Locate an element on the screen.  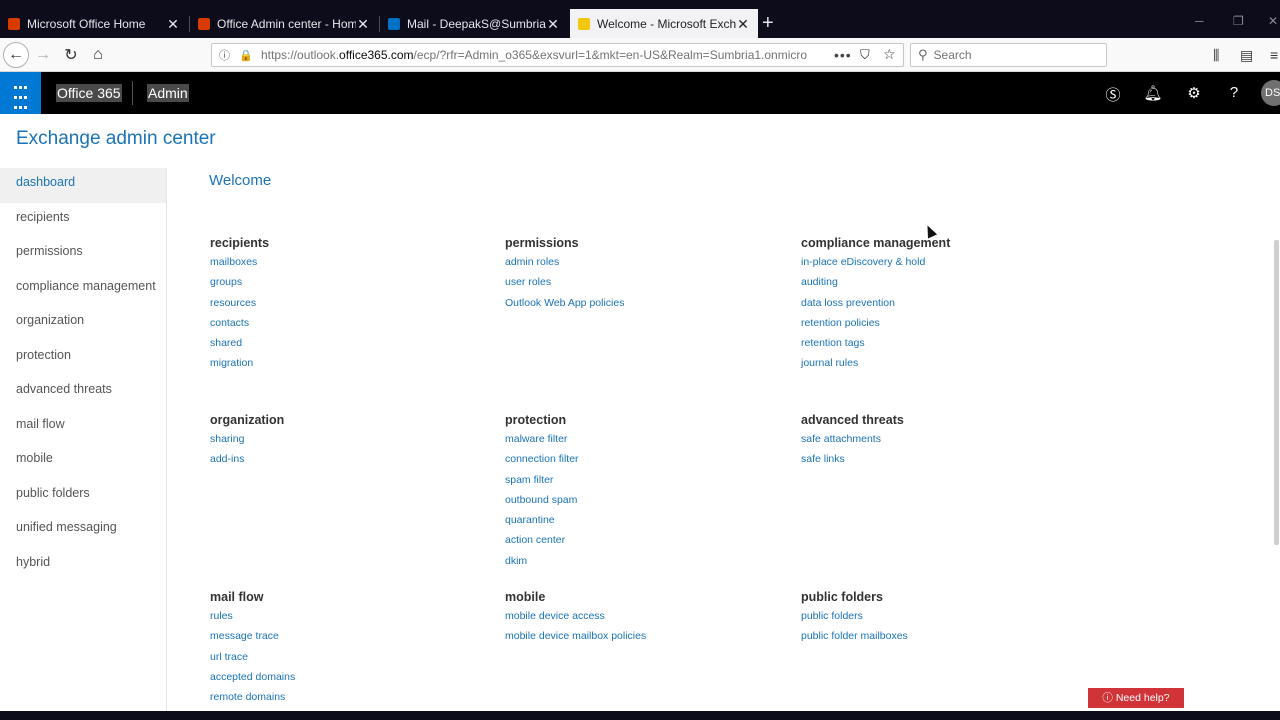
link-dkim: dkim is located at coordinates (542, 561).